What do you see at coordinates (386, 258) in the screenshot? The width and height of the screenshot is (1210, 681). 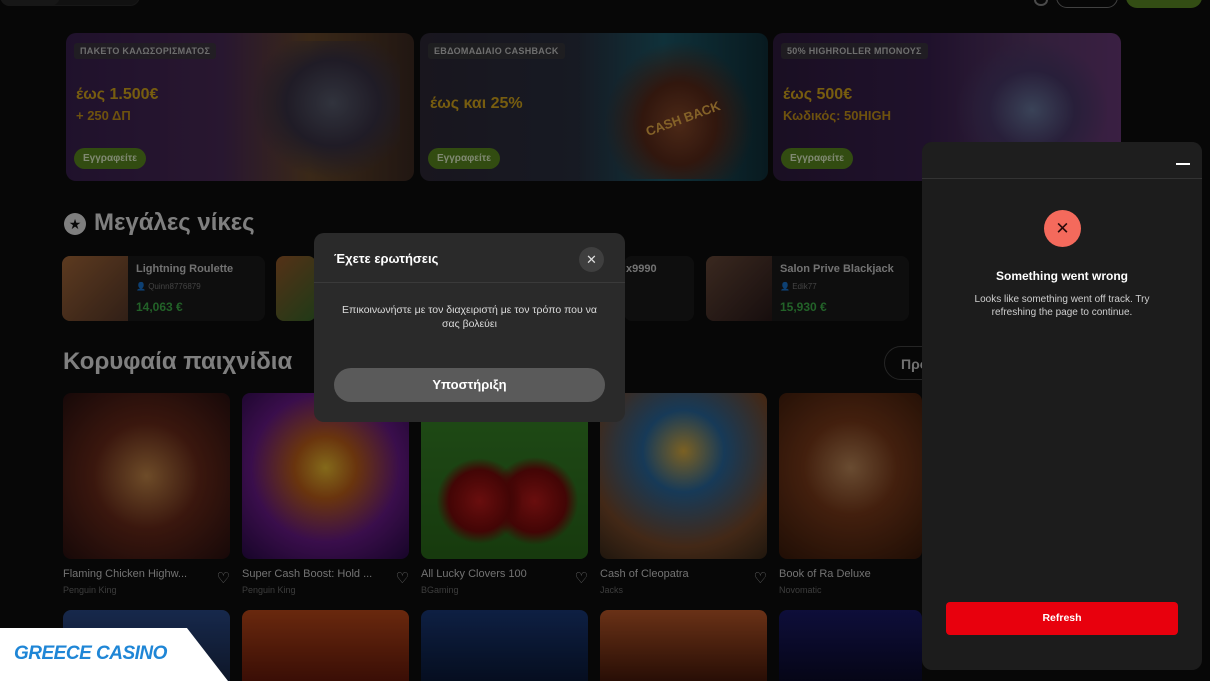 I see `modal-title: Έχετε ερωτήσεις` at bounding box center [386, 258].